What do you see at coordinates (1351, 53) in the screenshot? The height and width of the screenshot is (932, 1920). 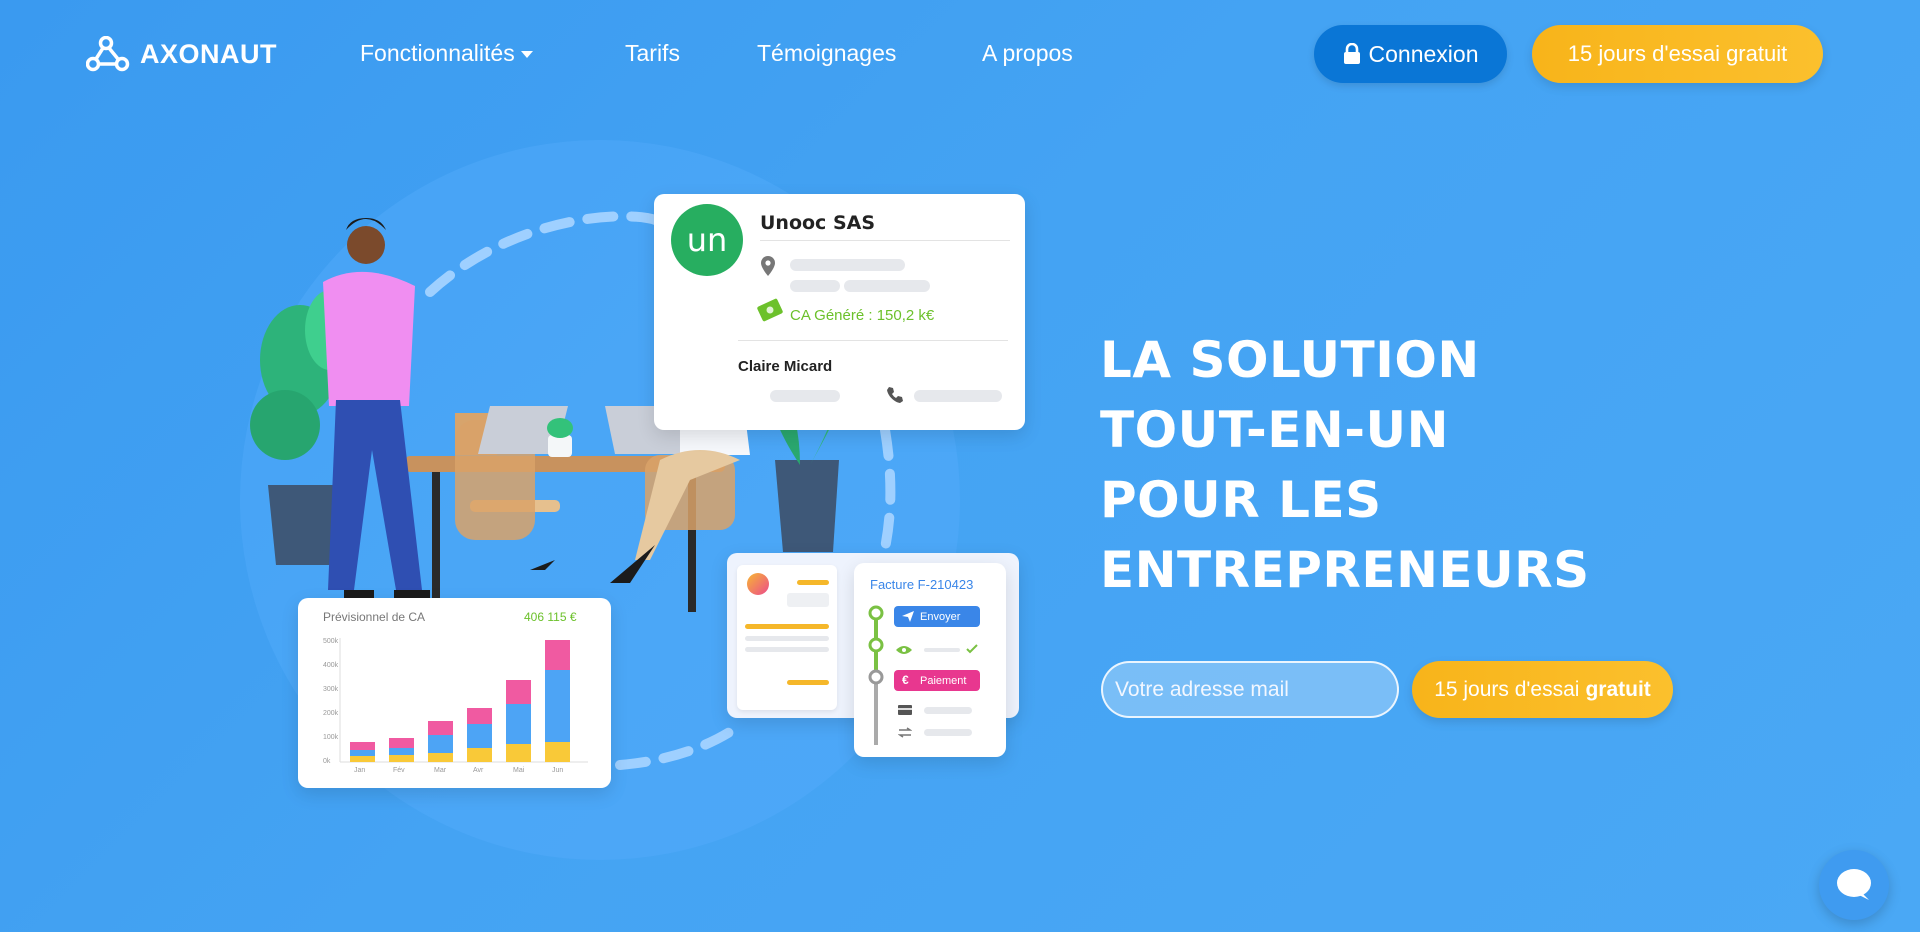 I see `lock-icon` at bounding box center [1351, 53].